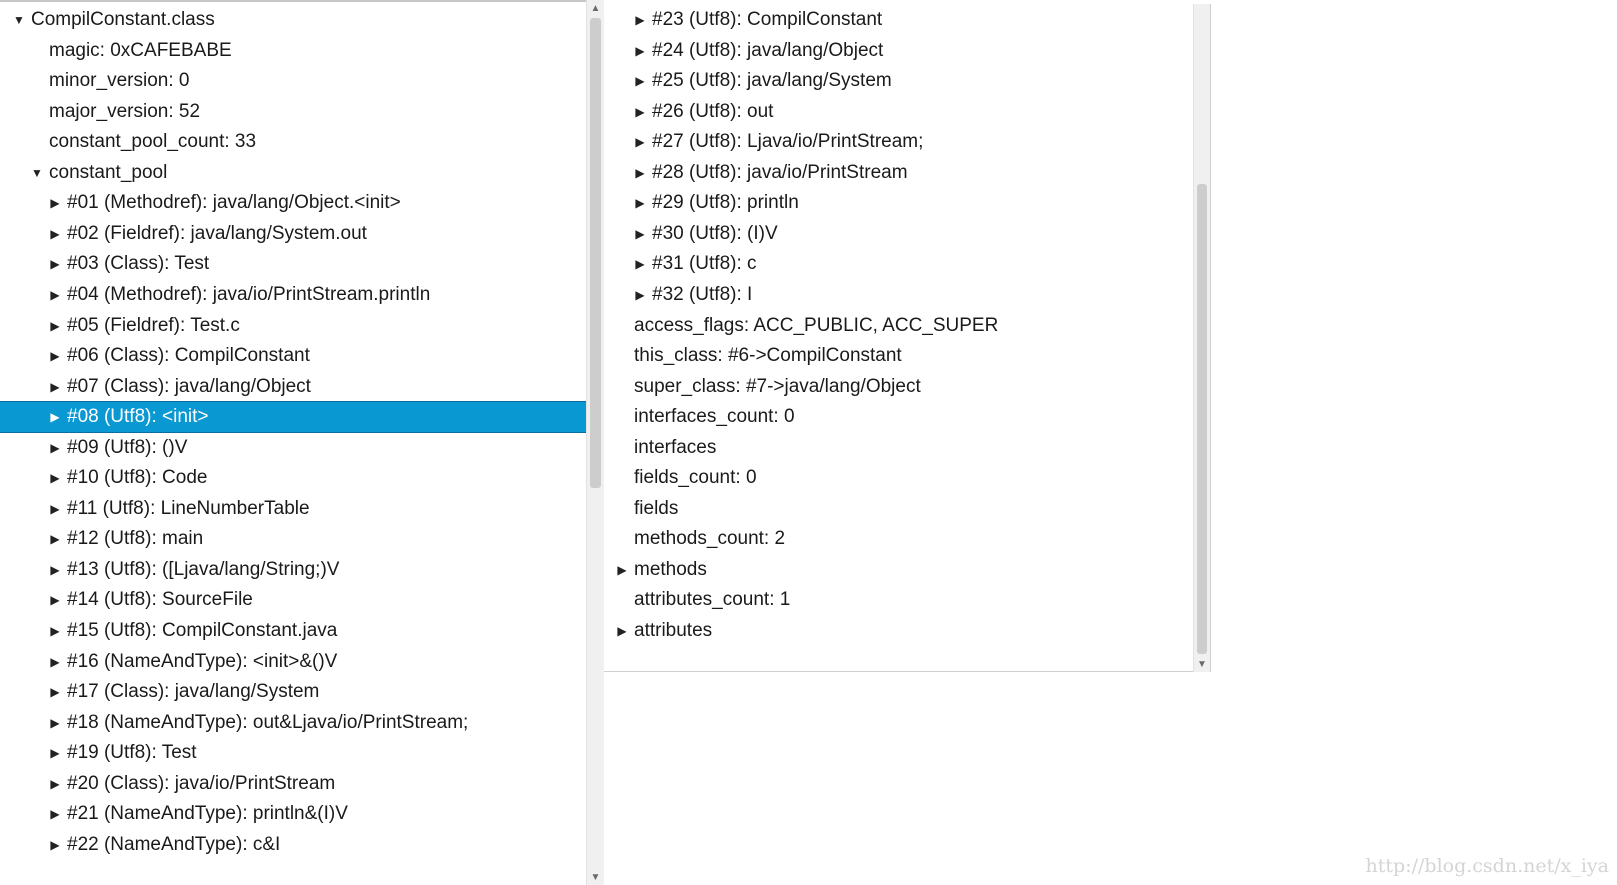 This screenshot has width=1617, height=885. What do you see at coordinates (293, 845) in the screenshot?
I see `tree-node: ▶ #22 (NameAndType): c&I` at bounding box center [293, 845].